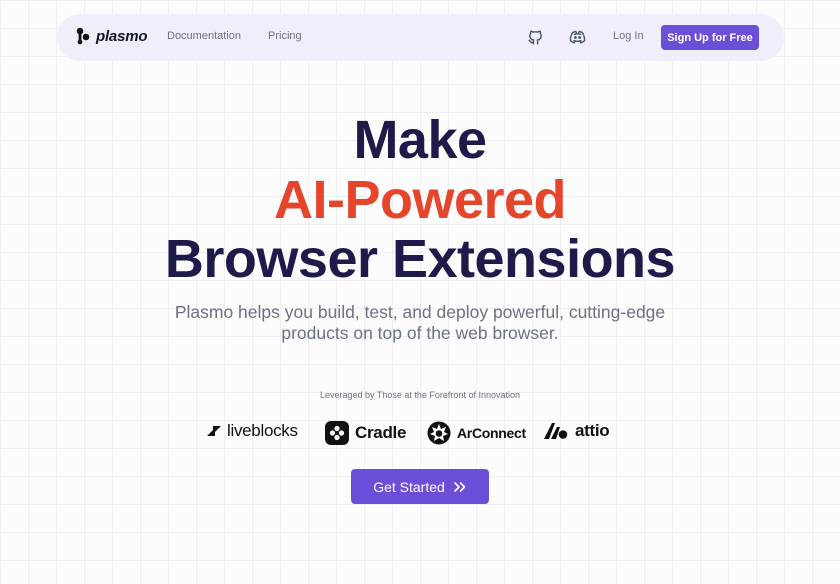 The image size is (840, 584). What do you see at coordinates (420, 200) in the screenshot?
I see `hero-title-line-2: AI-Powered` at bounding box center [420, 200].